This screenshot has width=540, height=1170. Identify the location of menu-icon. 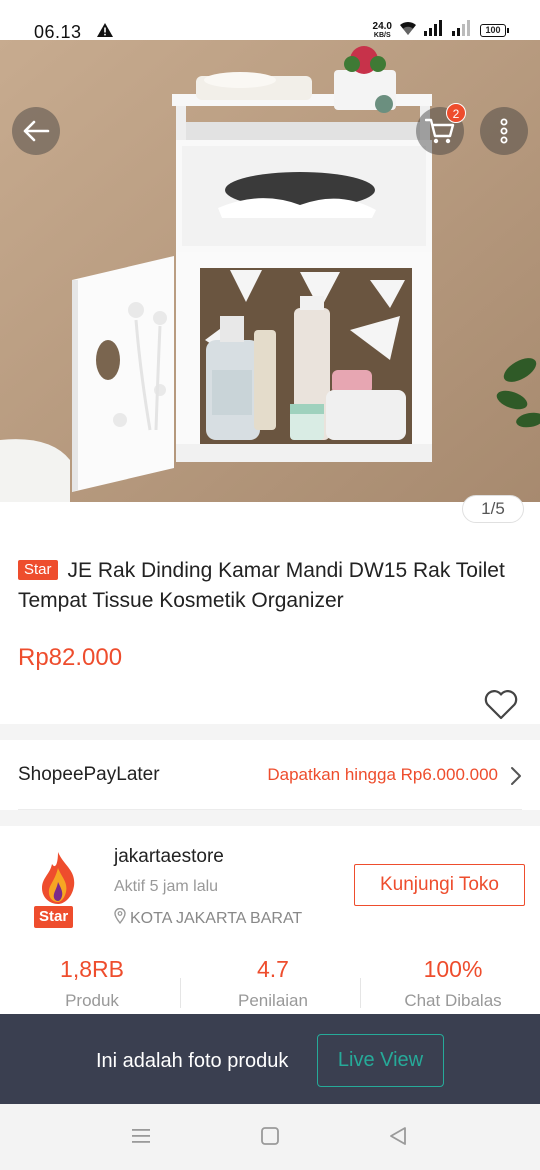
(141, 1138).